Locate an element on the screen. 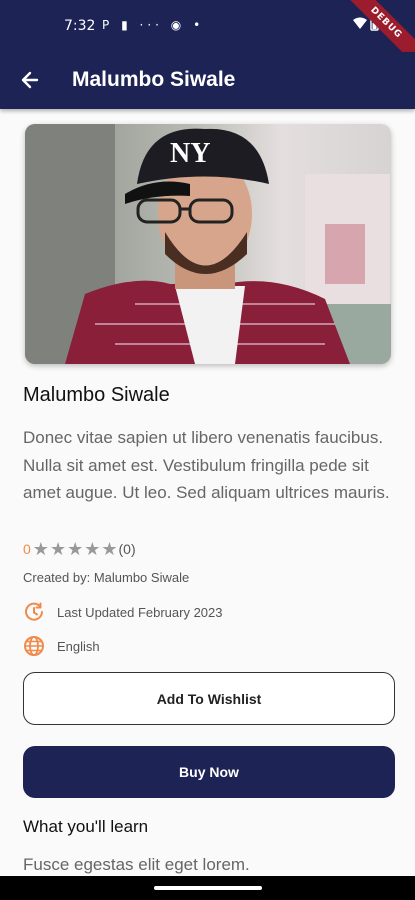  status-time: 7:32 is located at coordinates (80, 26).